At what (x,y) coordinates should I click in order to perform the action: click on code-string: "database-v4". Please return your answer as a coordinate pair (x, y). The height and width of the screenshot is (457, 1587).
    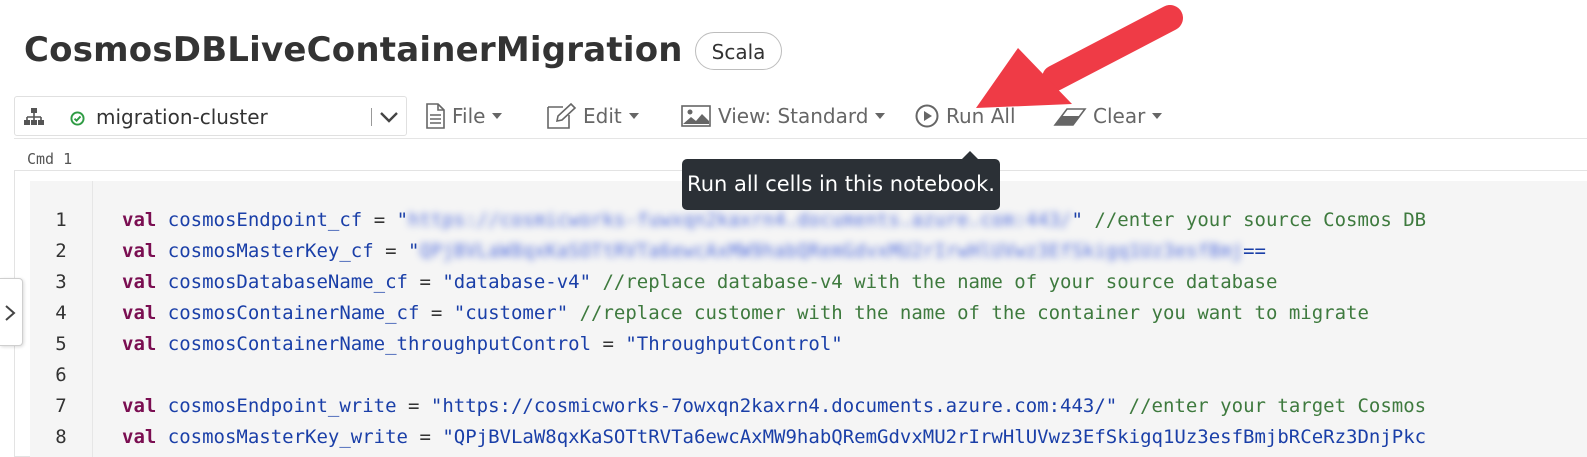
    Looking at the image, I should click on (517, 282).